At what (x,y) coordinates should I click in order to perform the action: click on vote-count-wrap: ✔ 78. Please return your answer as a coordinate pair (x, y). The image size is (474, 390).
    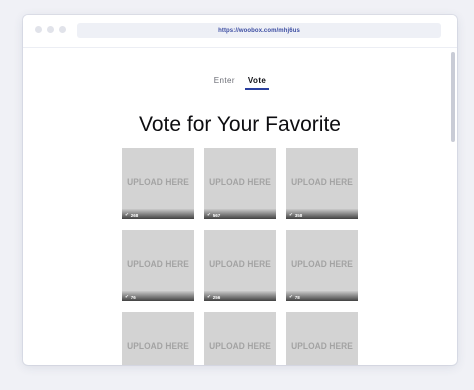
    Looking at the image, I should click on (294, 297).